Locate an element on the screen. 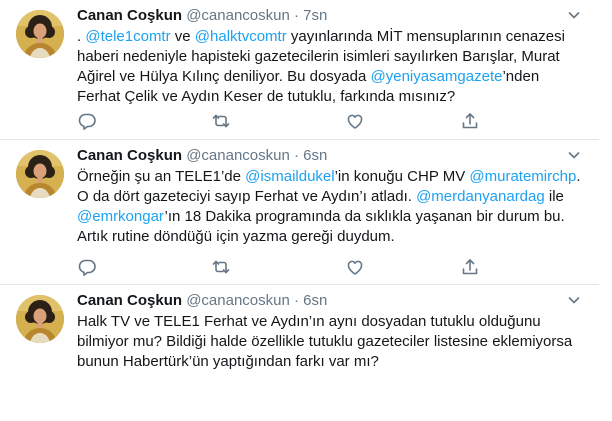 The height and width of the screenshot is (421, 612). mention-link: @merdanyanardag is located at coordinates (480, 196).